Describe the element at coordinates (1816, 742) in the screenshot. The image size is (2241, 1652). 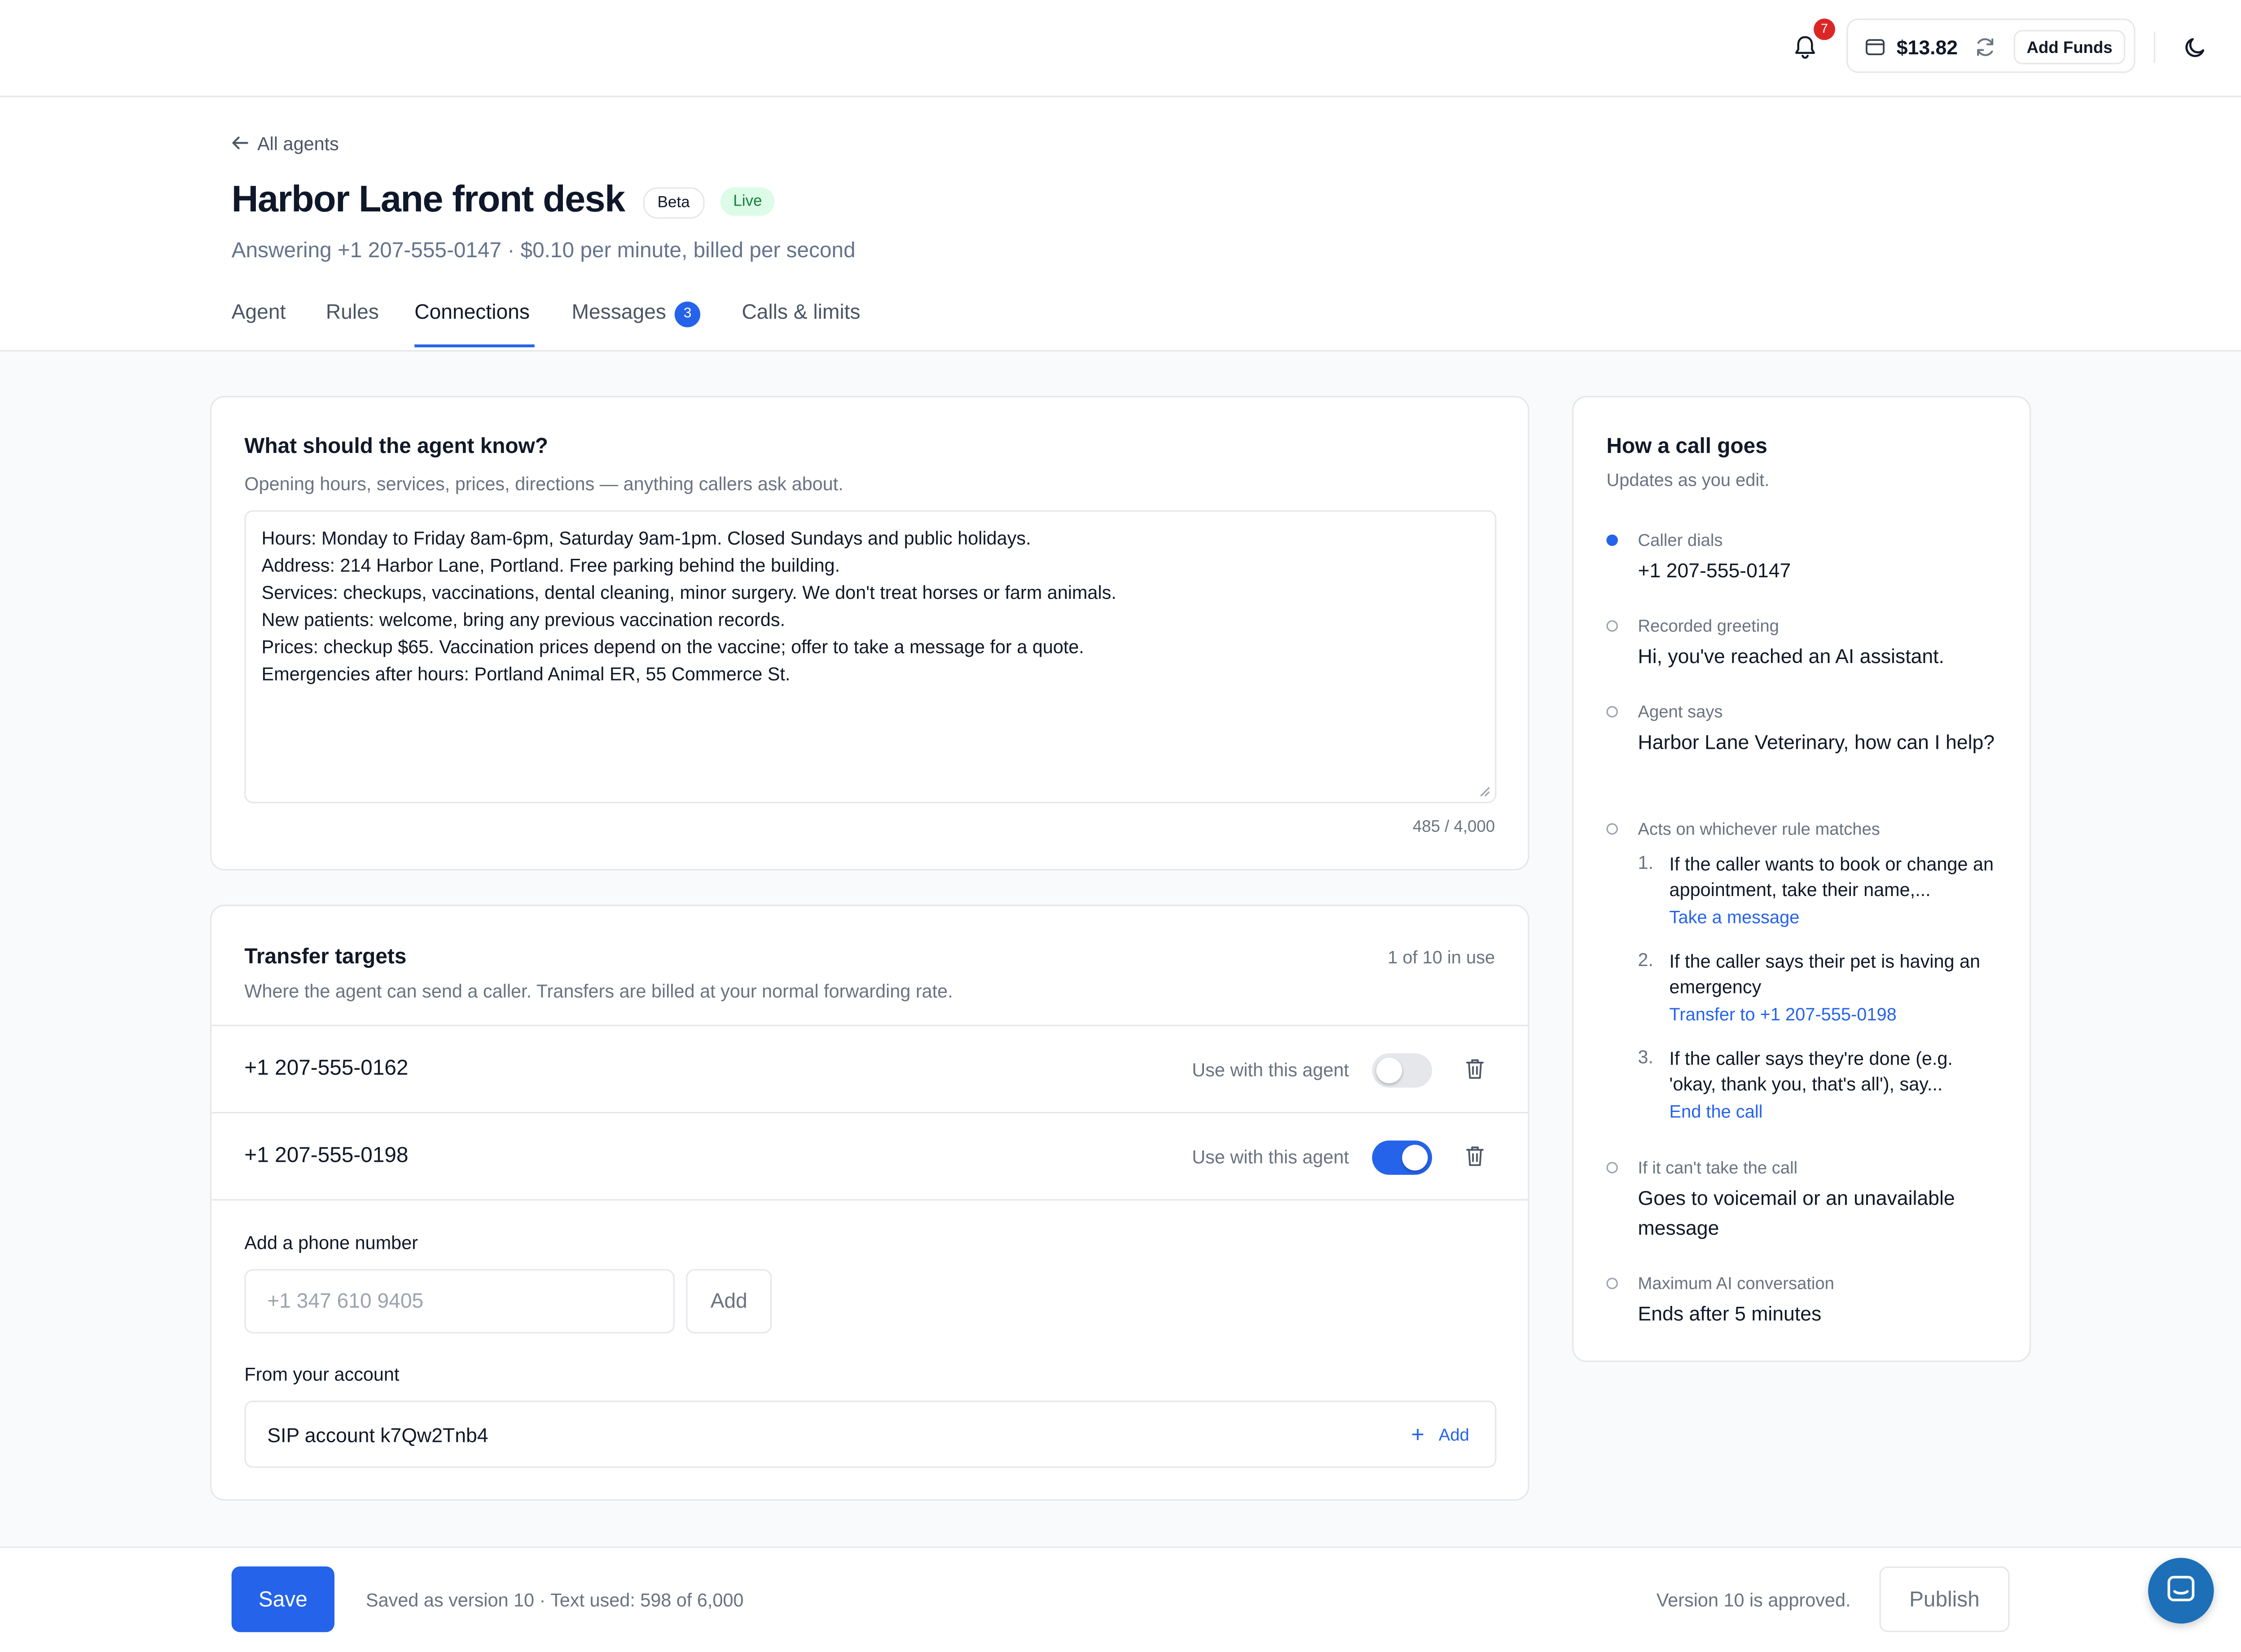
I see `step-value: Harbor Lane Veterinary, how can I help?` at that location.